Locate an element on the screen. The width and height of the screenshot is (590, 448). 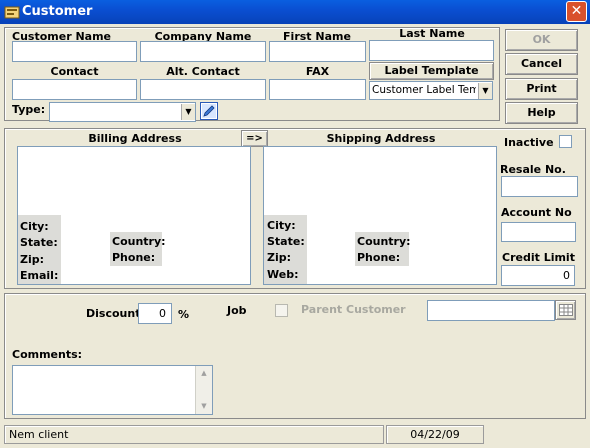
shipping-city-label: City: is located at coordinates (281, 225).